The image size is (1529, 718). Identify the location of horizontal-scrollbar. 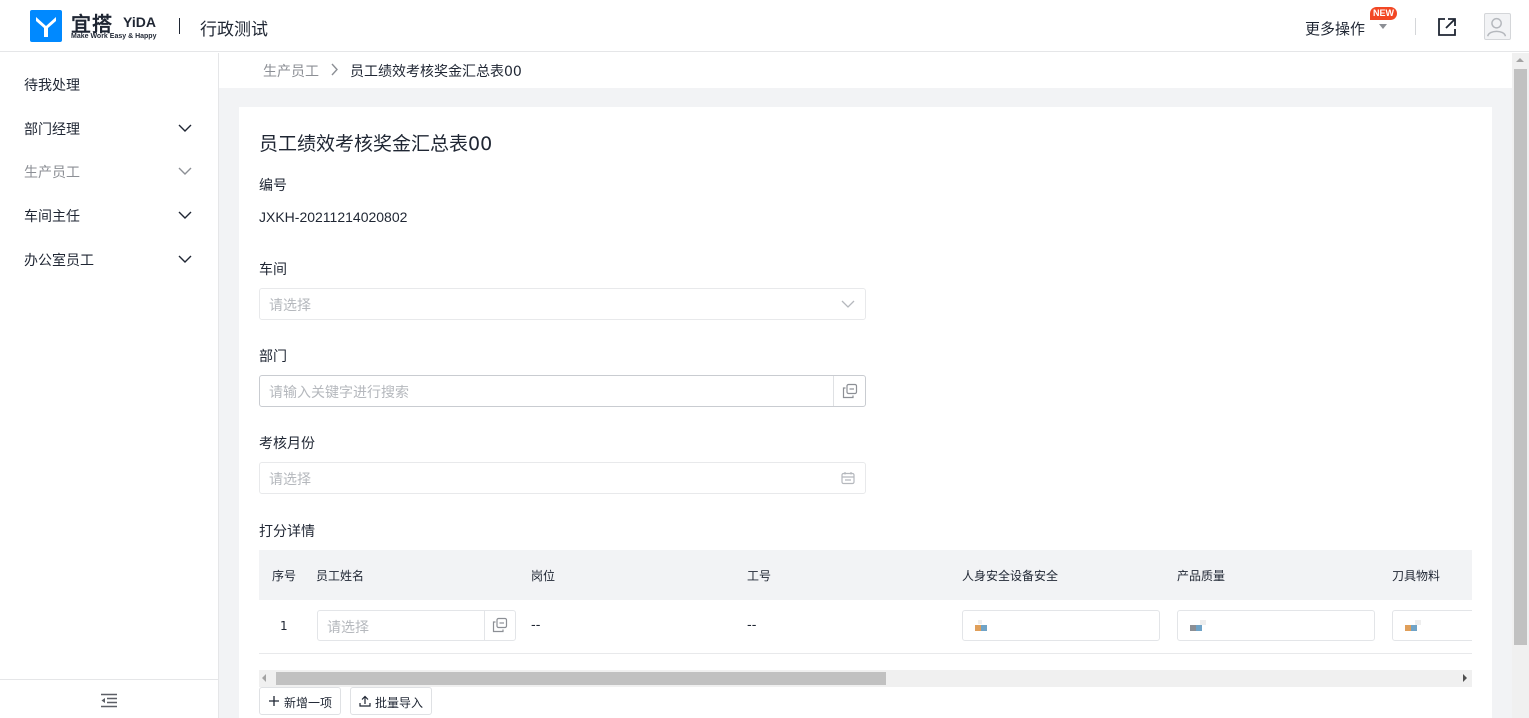
(865, 678).